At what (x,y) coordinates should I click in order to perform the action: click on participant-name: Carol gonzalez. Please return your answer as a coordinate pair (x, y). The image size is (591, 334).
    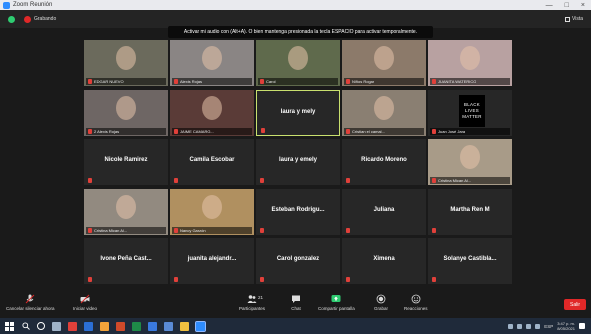
    Looking at the image, I should click on (298, 259).